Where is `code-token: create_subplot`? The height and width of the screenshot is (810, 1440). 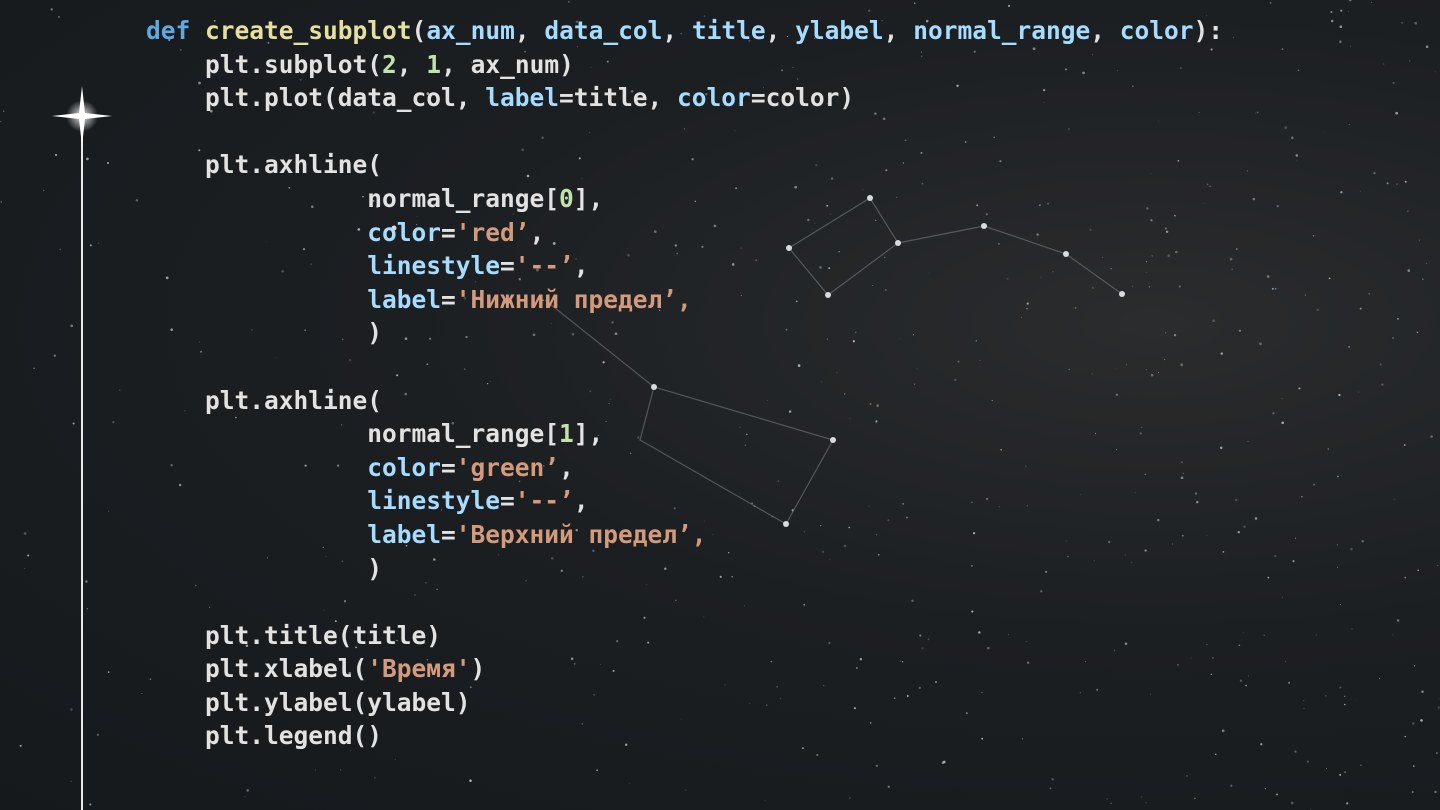
code-token: create_subplot is located at coordinates (308, 30).